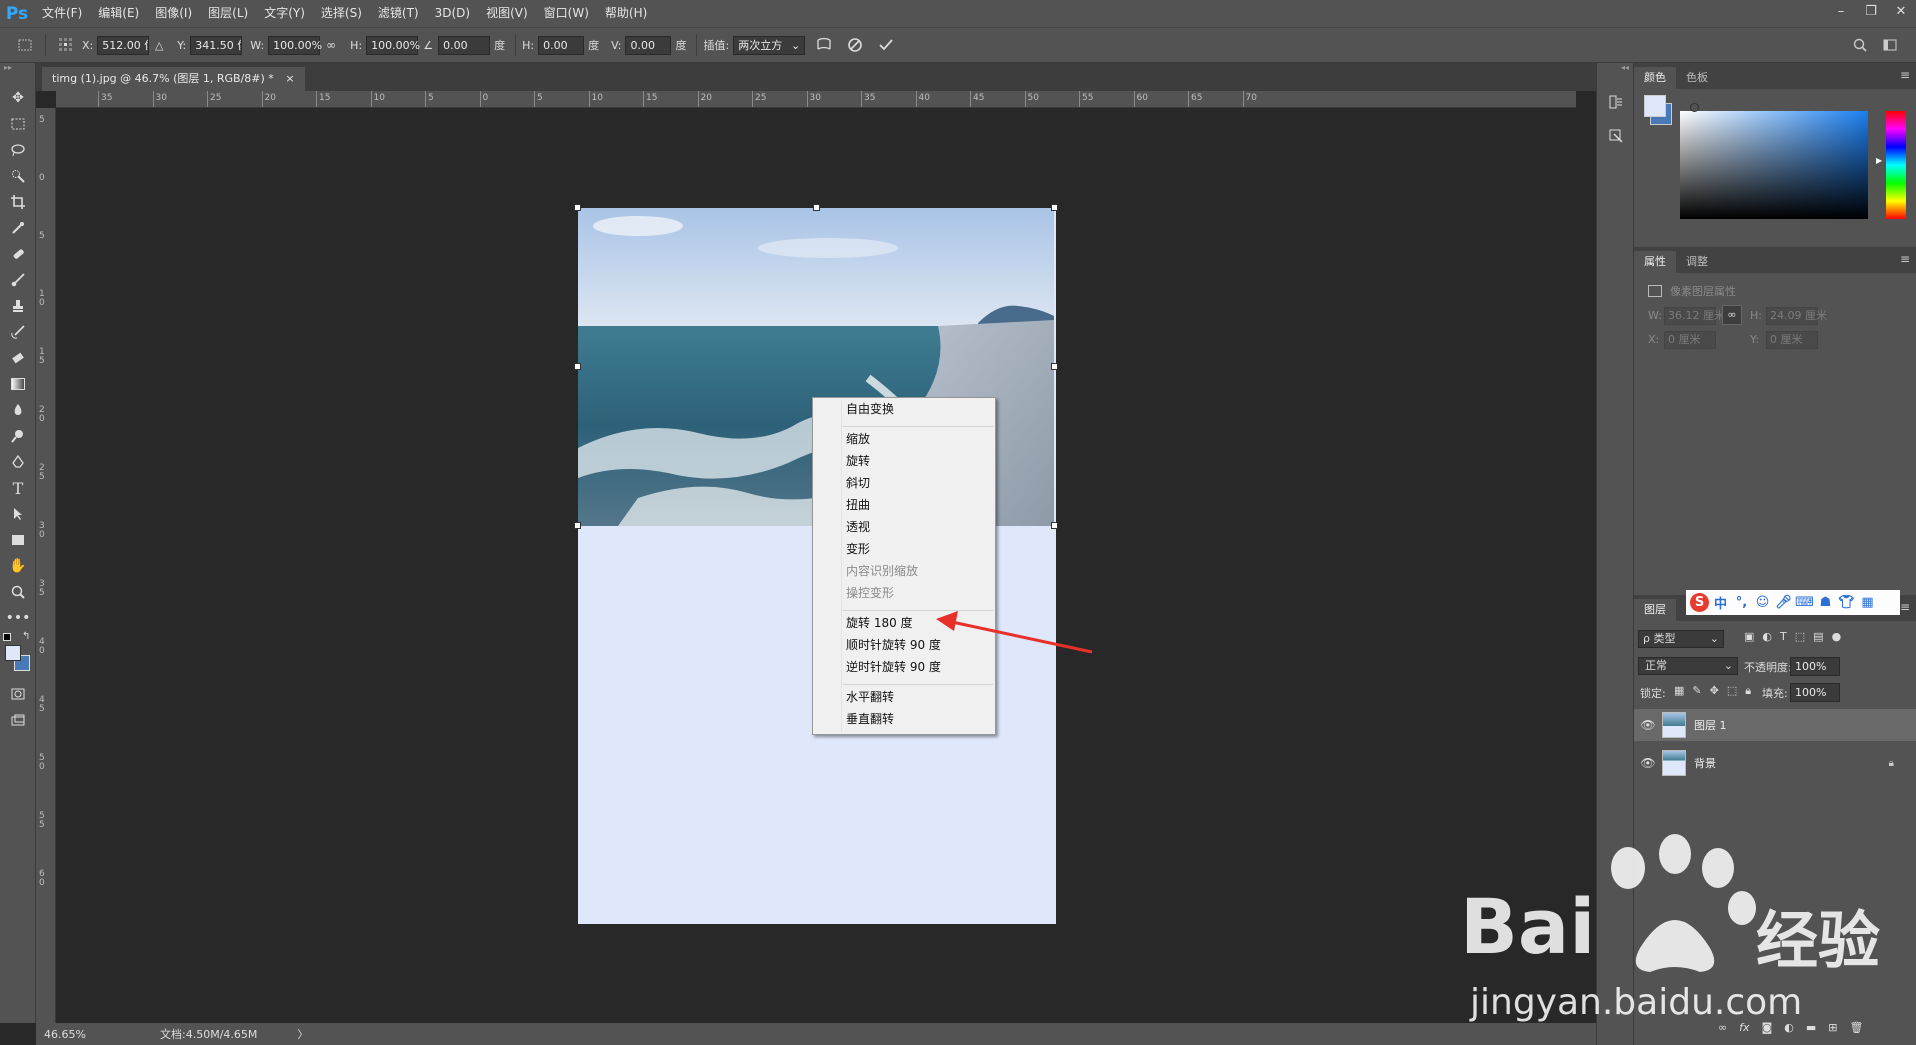  Describe the element at coordinates (1837, 636) in the screenshot. I see `filter-toggle-icon: ●` at that location.